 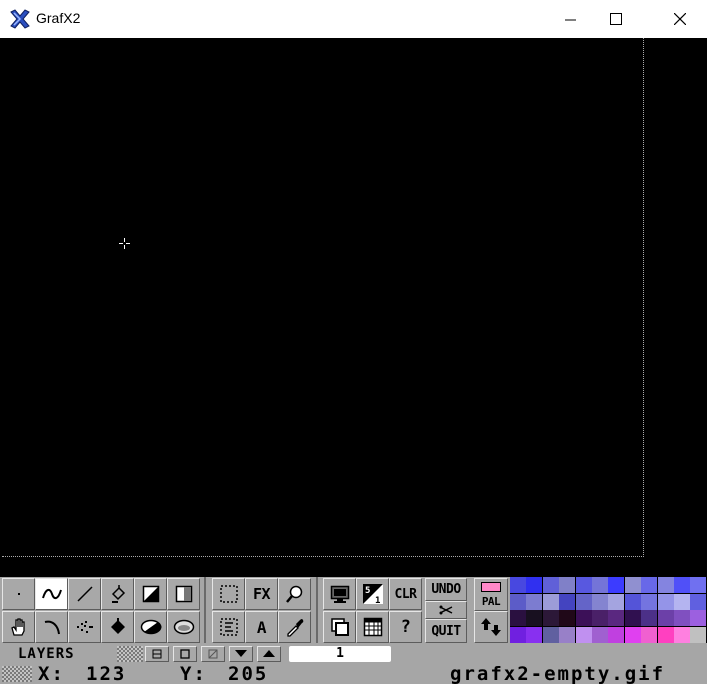 I want to click on rectangle-tool-button, so click(x=183, y=594).